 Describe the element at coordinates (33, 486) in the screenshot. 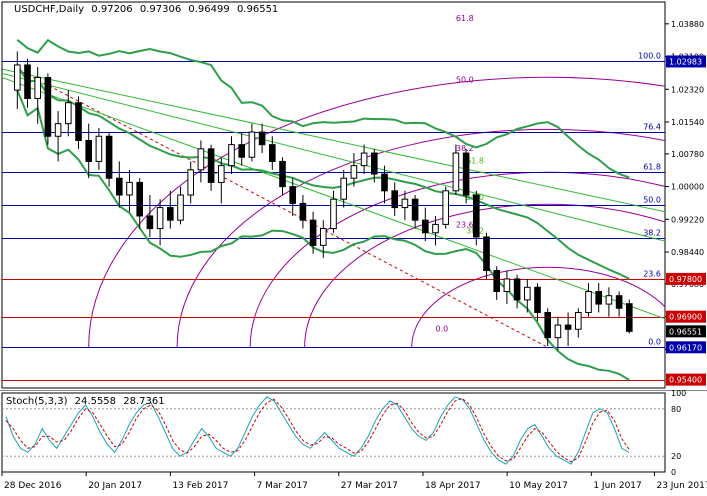

I see `time-tick-label: 28 Dec 2016` at that location.